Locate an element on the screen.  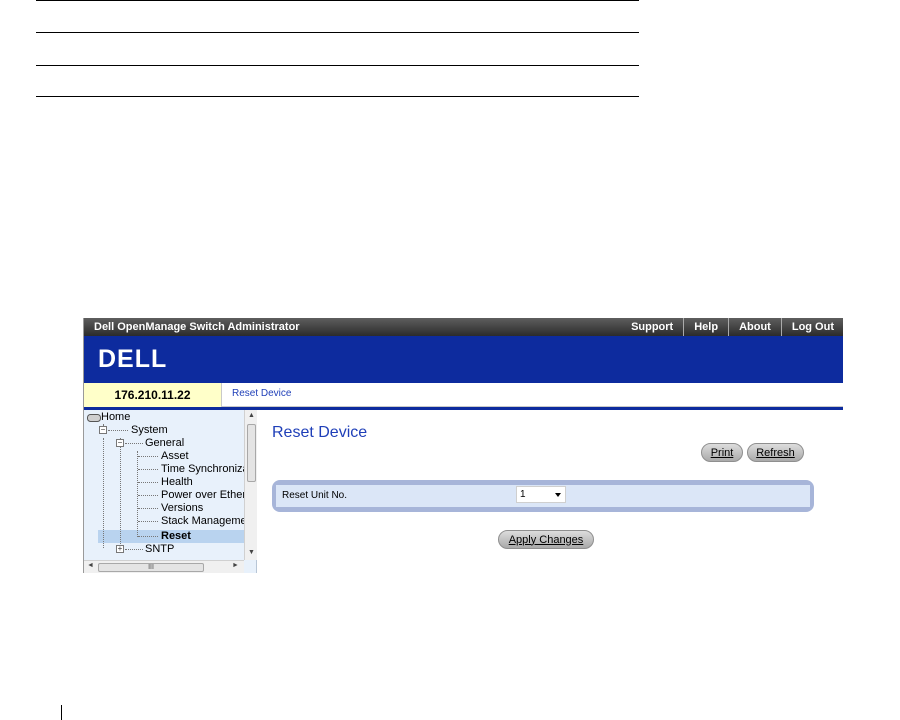
dell-logo: DELL is located at coordinates (132, 359).